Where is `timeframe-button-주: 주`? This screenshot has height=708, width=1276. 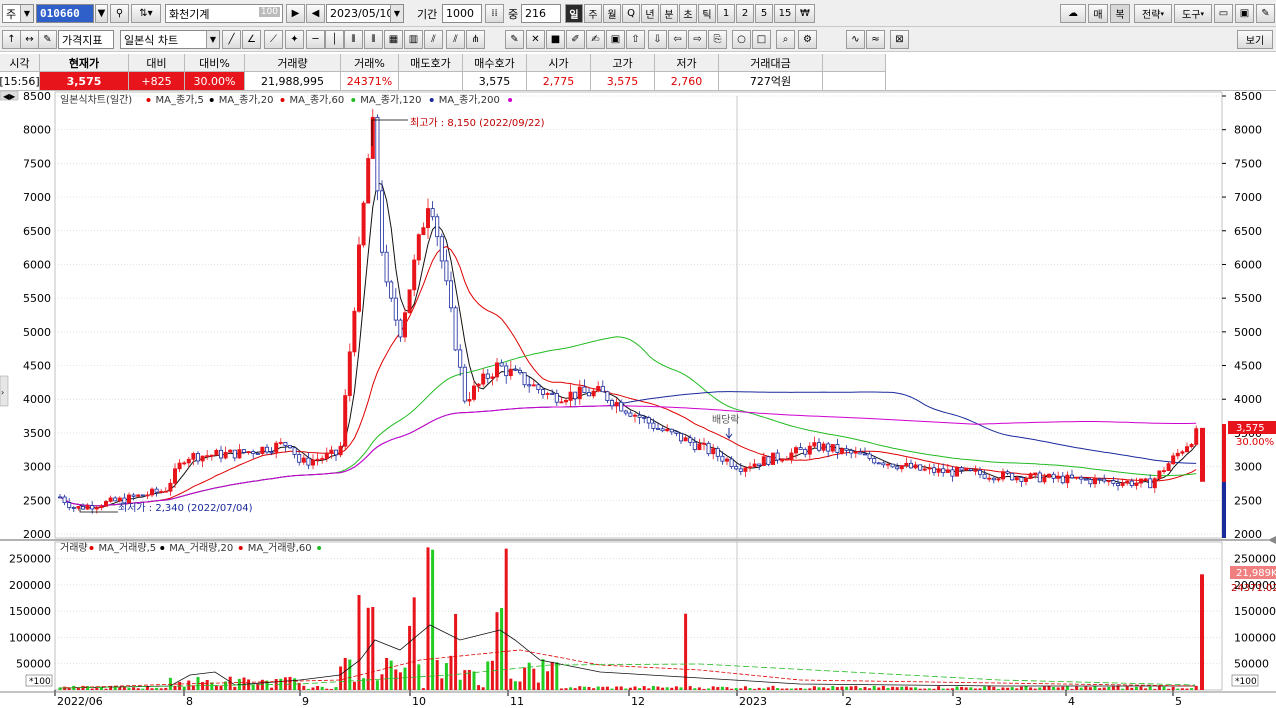 timeframe-button-주: 주 is located at coordinates (593, 13).